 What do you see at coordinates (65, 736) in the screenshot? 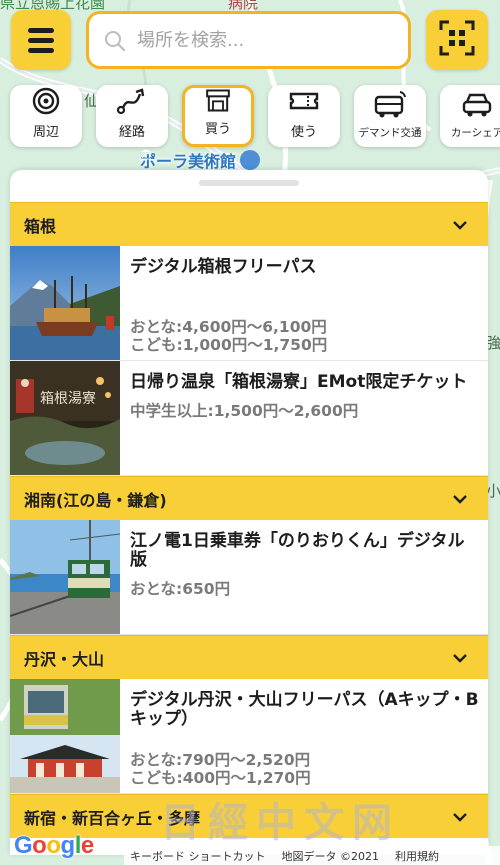
I see `thumbnail-tanzawa-pass` at bounding box center [65, 736].